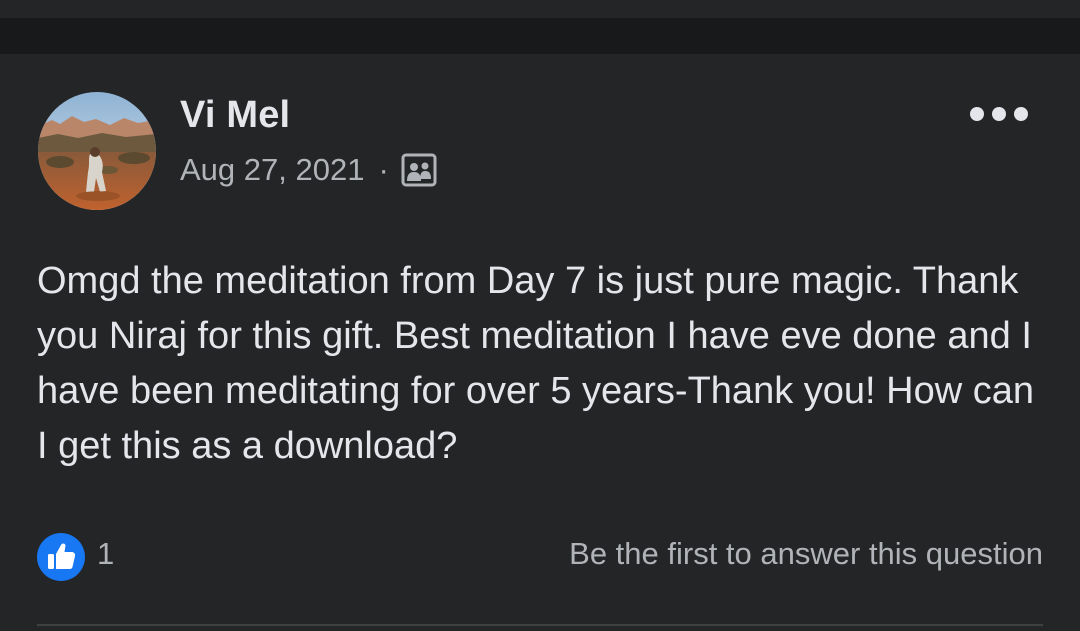  What do you see at coordinates (806, 554) in the screenshot?
I see `answer-question-link: Be the first to answer this question` at bounding box center [806, 554].